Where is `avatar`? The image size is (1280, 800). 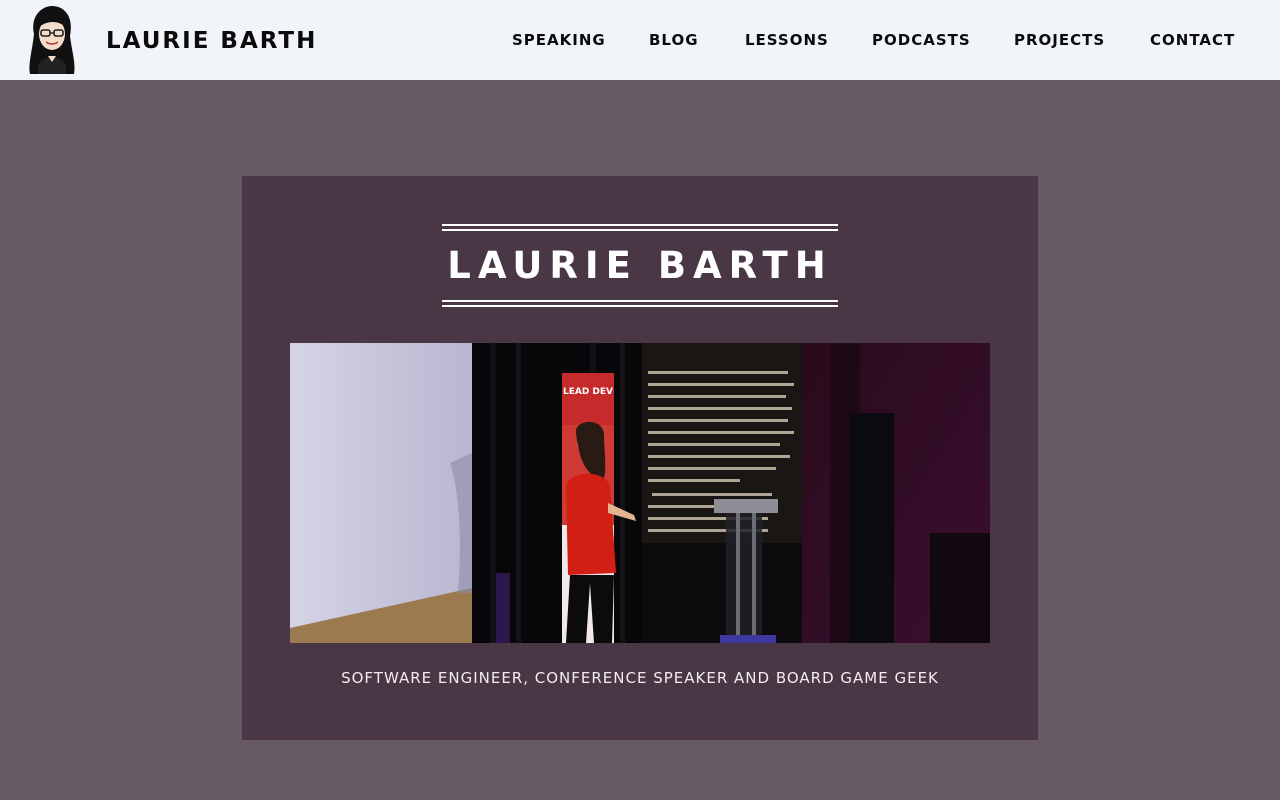
avatar is located at coordinates (52, 40).